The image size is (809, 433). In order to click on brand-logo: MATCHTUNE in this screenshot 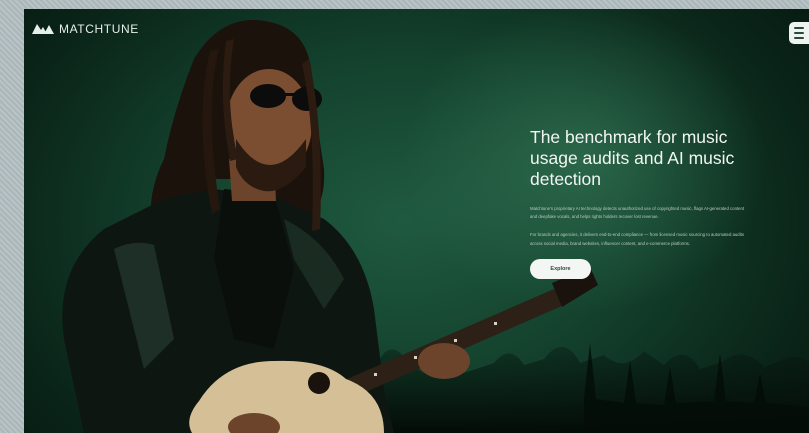, I will do `click(85, 29)`.